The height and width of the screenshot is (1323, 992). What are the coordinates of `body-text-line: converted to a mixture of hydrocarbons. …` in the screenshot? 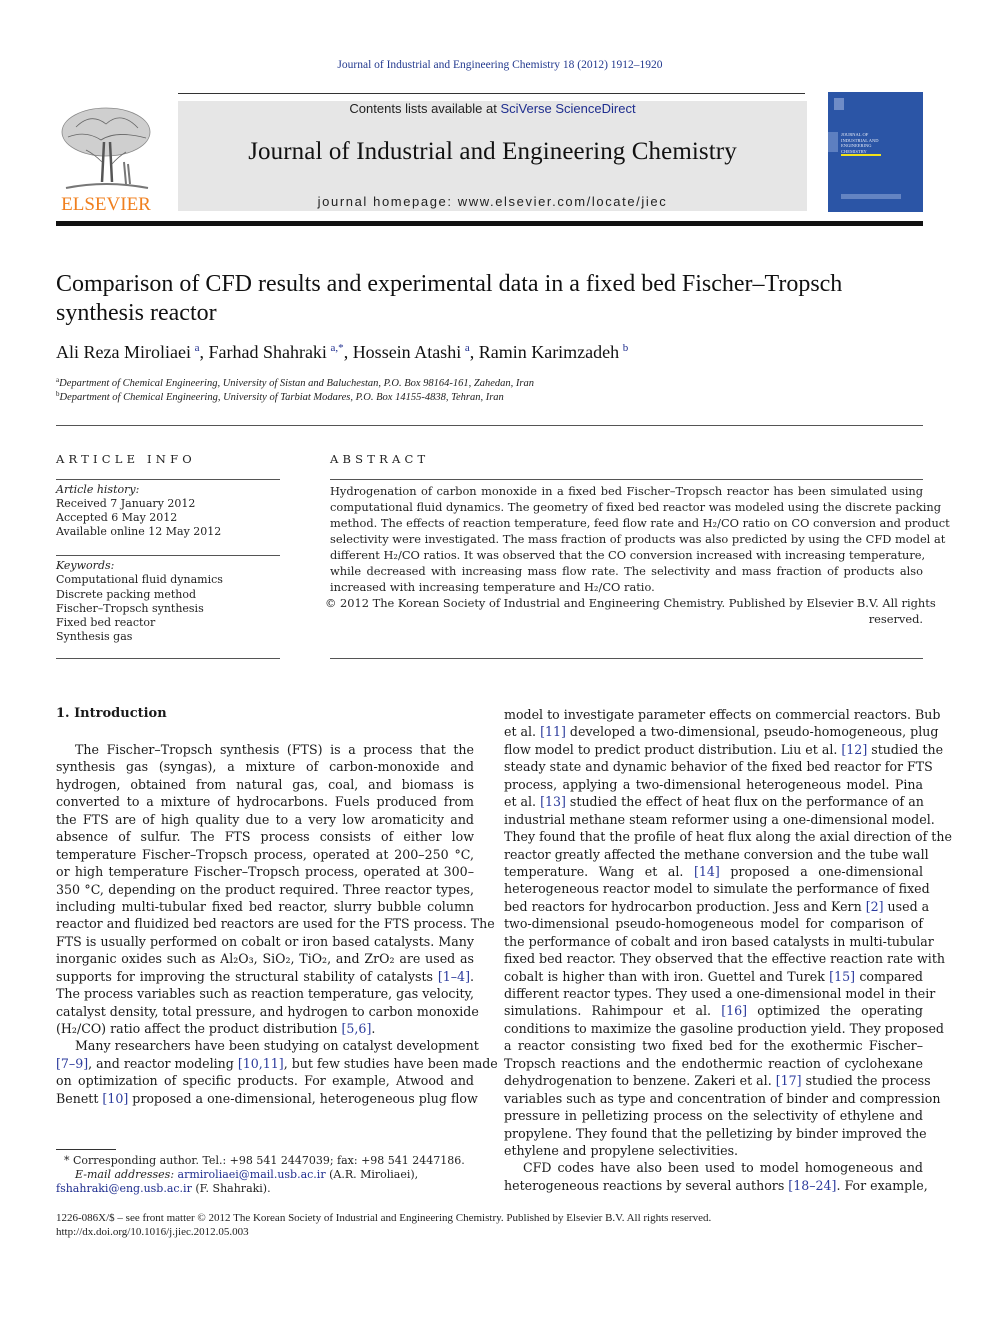 It's located at (265, 802).